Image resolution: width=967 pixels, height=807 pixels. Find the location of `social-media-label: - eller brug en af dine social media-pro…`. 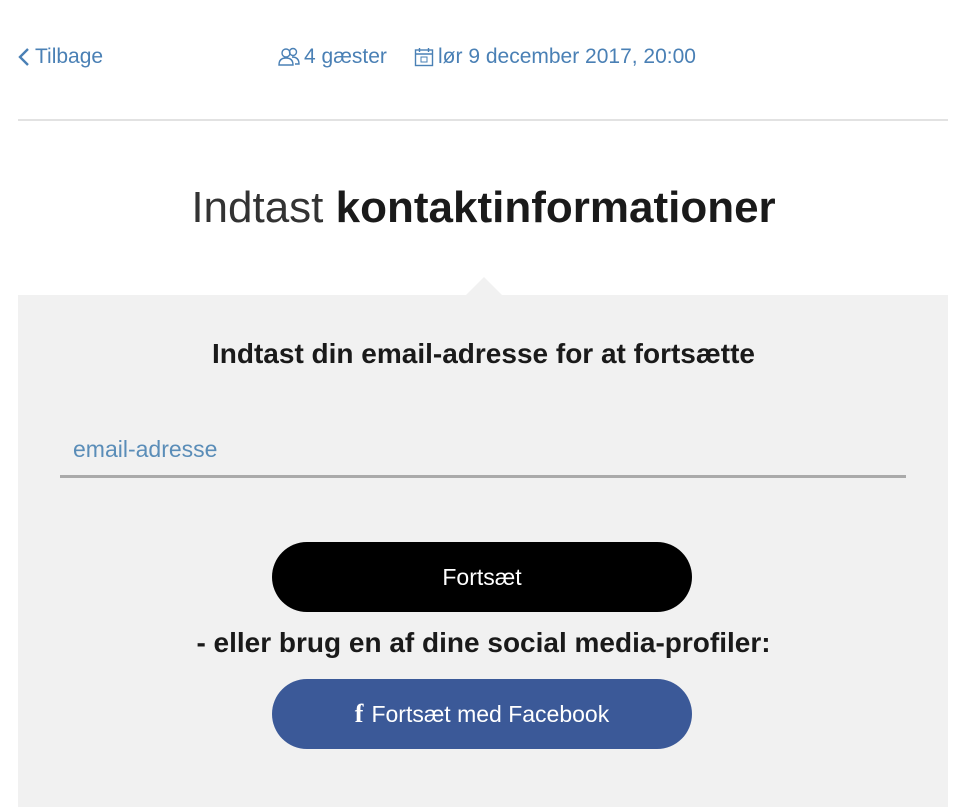

social-media-label: - eller brug en af dine social media-pro… is located at coordinates (483, 642).